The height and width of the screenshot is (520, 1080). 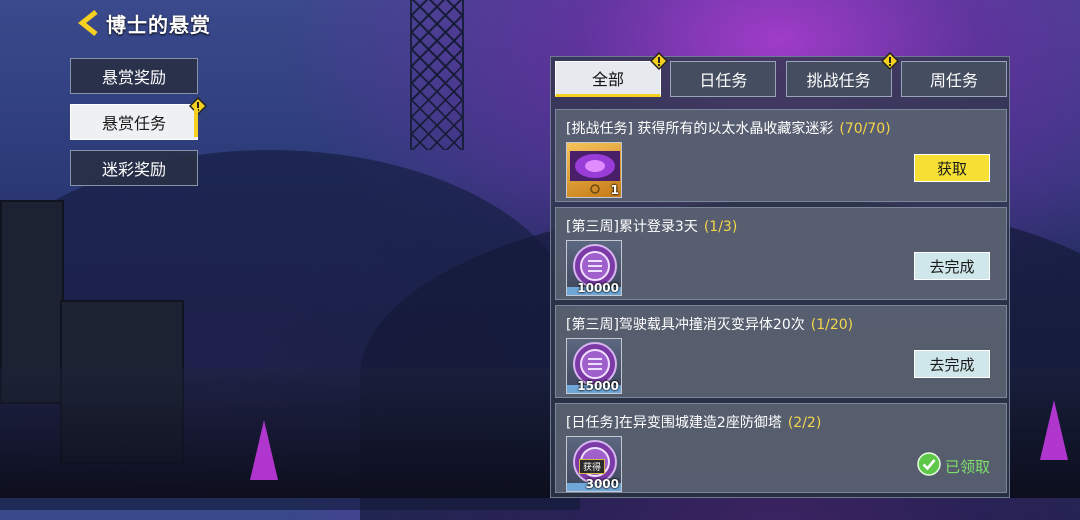 What do you see at coordinates (710, 325) in the screenshot?
I see `task-title: [第三周]驾驶载具冲撞消灭变异体20次 (1/20)` at bounding box center [710, 325].